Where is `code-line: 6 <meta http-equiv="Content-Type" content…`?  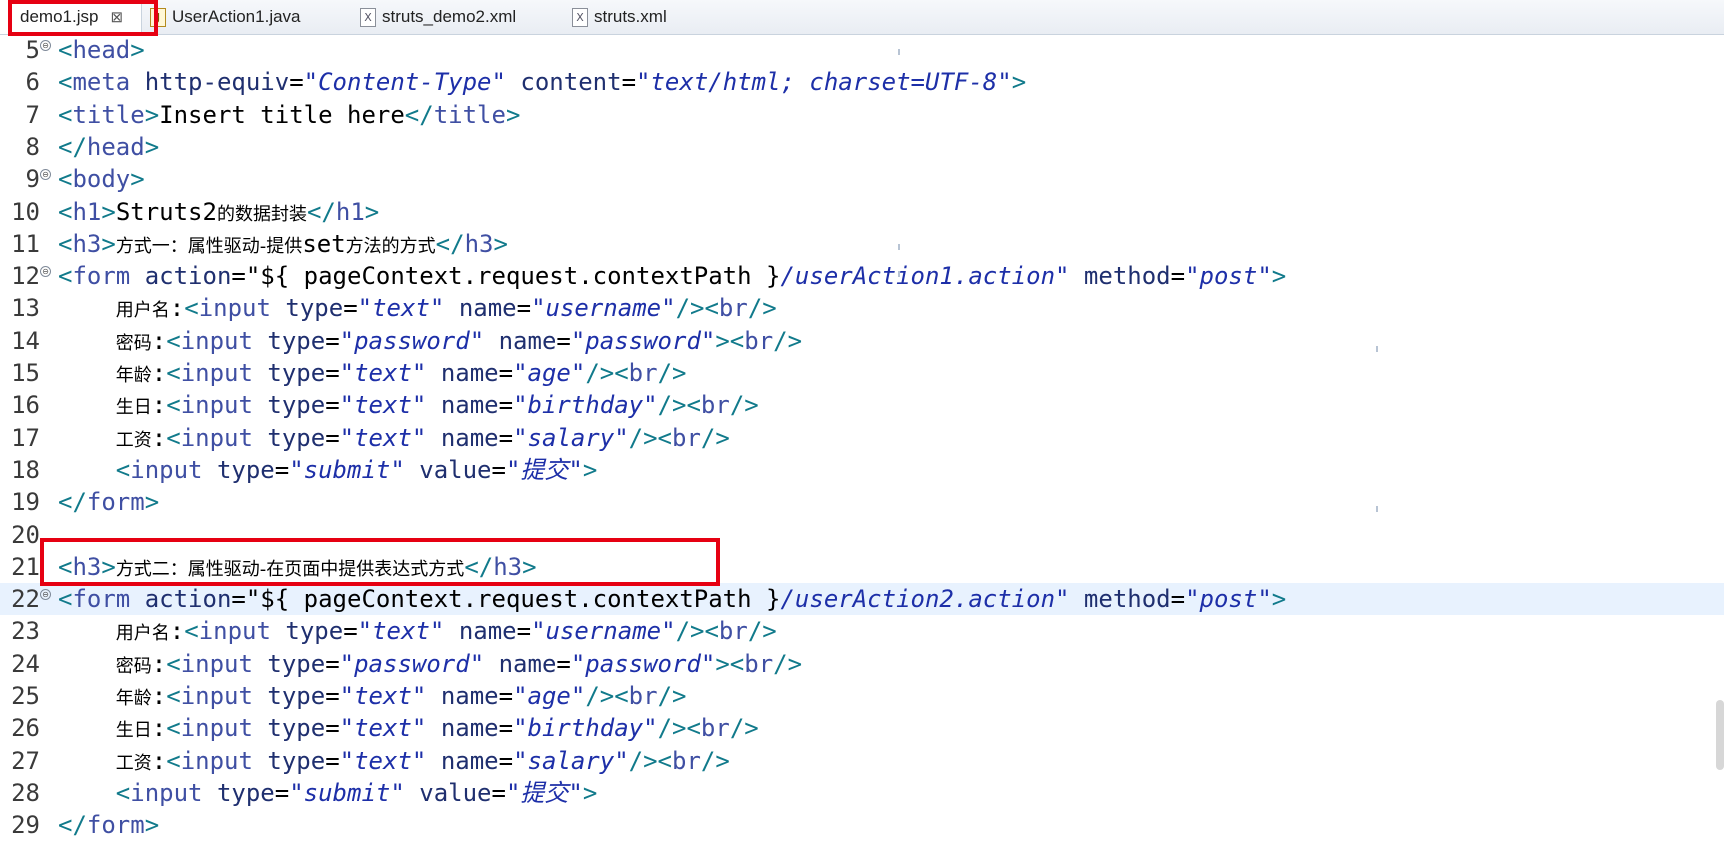
code-line: 6 <meta http-equiv="Content-Type" content… is located at coordinates (862, 82).